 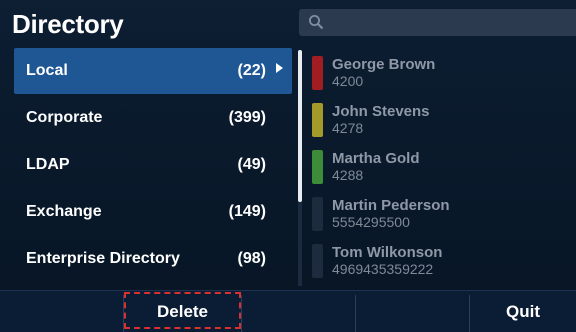 What do you see at coordinates (387, 252) in the screenshot?
I see `contact-name: Tom Wilkonson` at bounding box center [387, 252].